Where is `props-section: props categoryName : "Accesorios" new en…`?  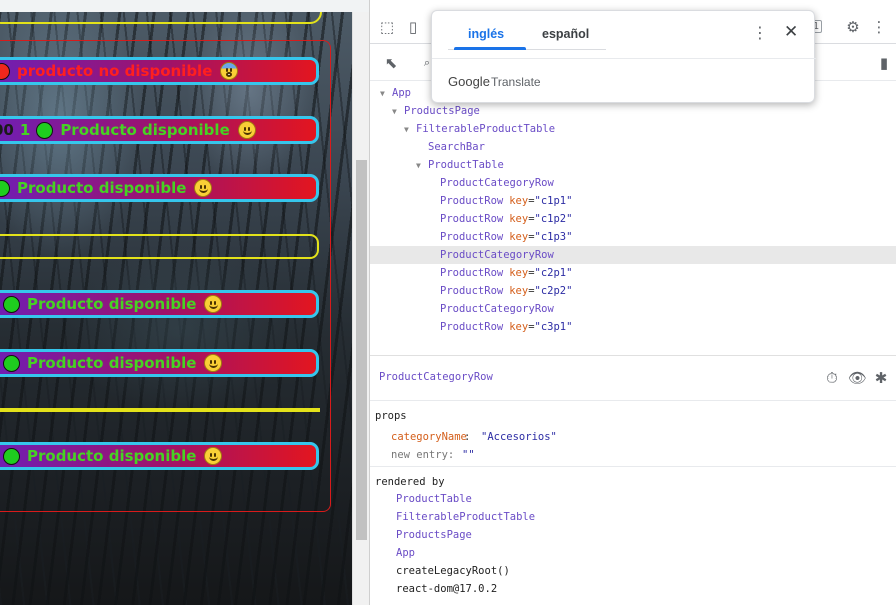
props-section: props categoryName : "Accesorios" new en… is located at coordinates (633, 434).